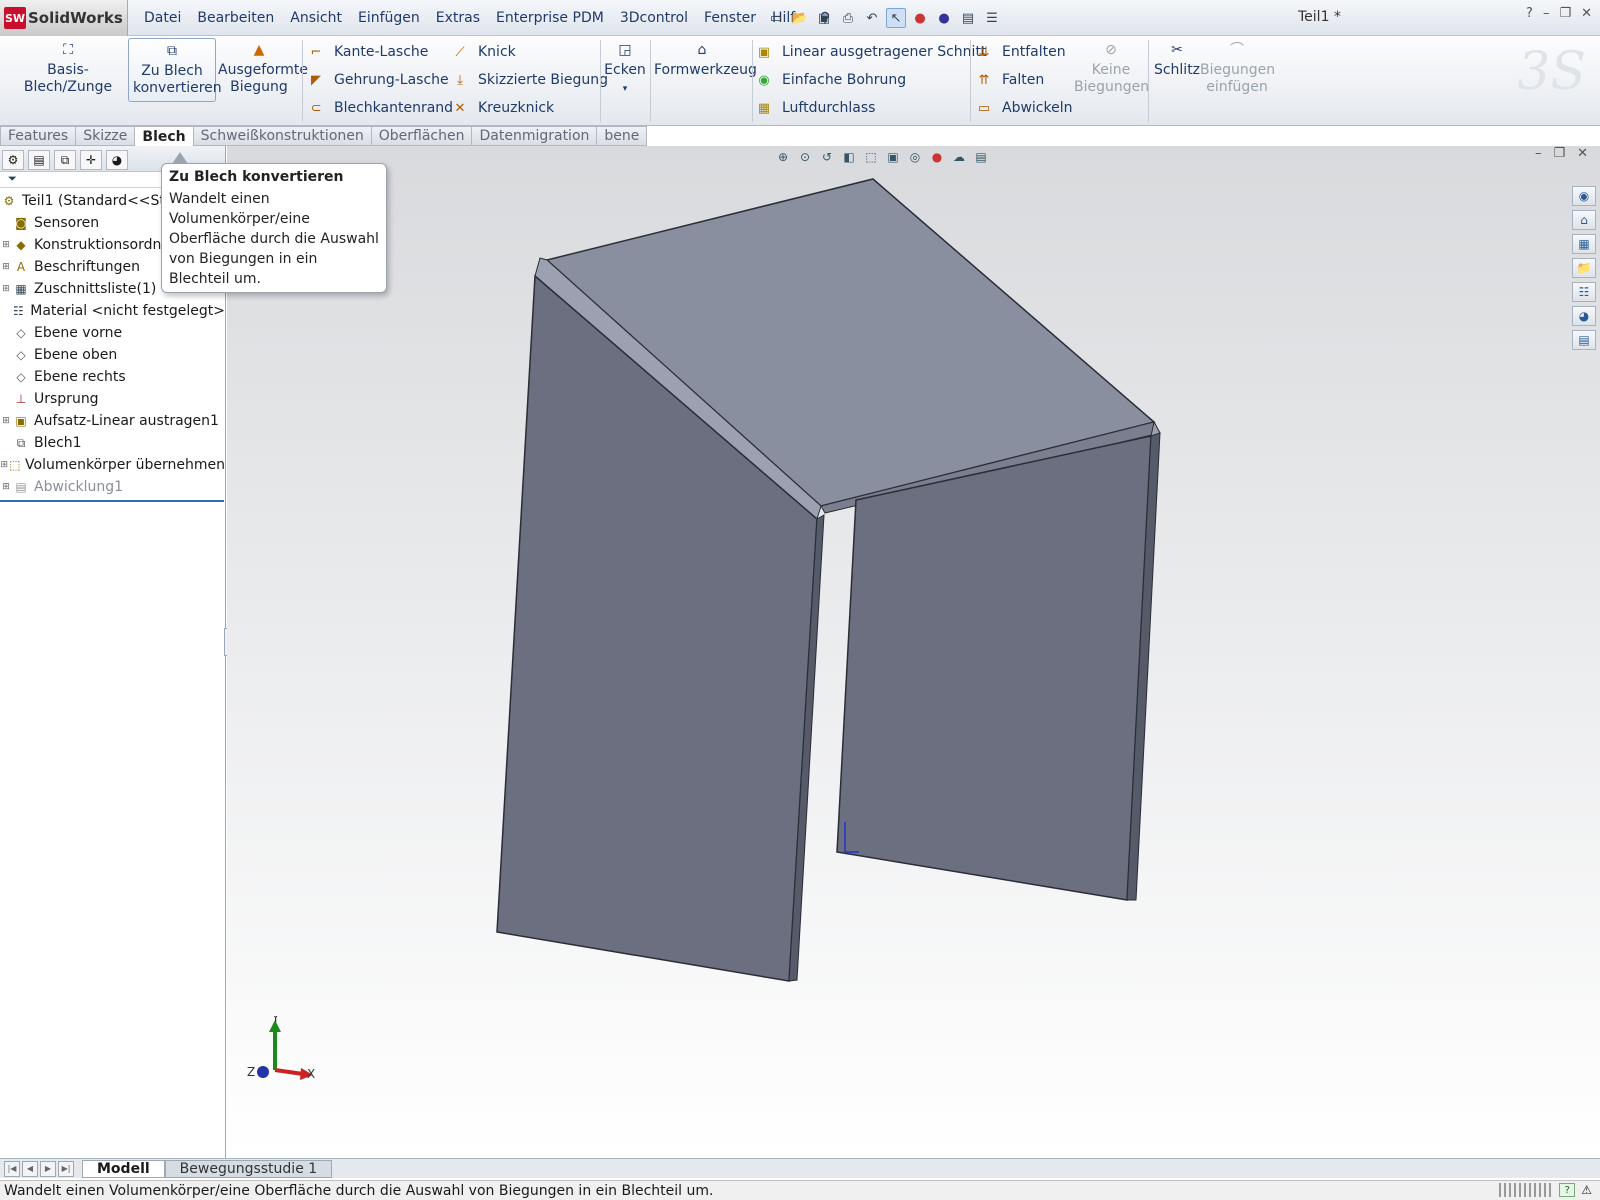  What do you see at coordinates (263, 69) in the screenshot?
I see `lofted-bend-button: ▲ Ausgeformte Biegung` at bounding box center [263, 69].